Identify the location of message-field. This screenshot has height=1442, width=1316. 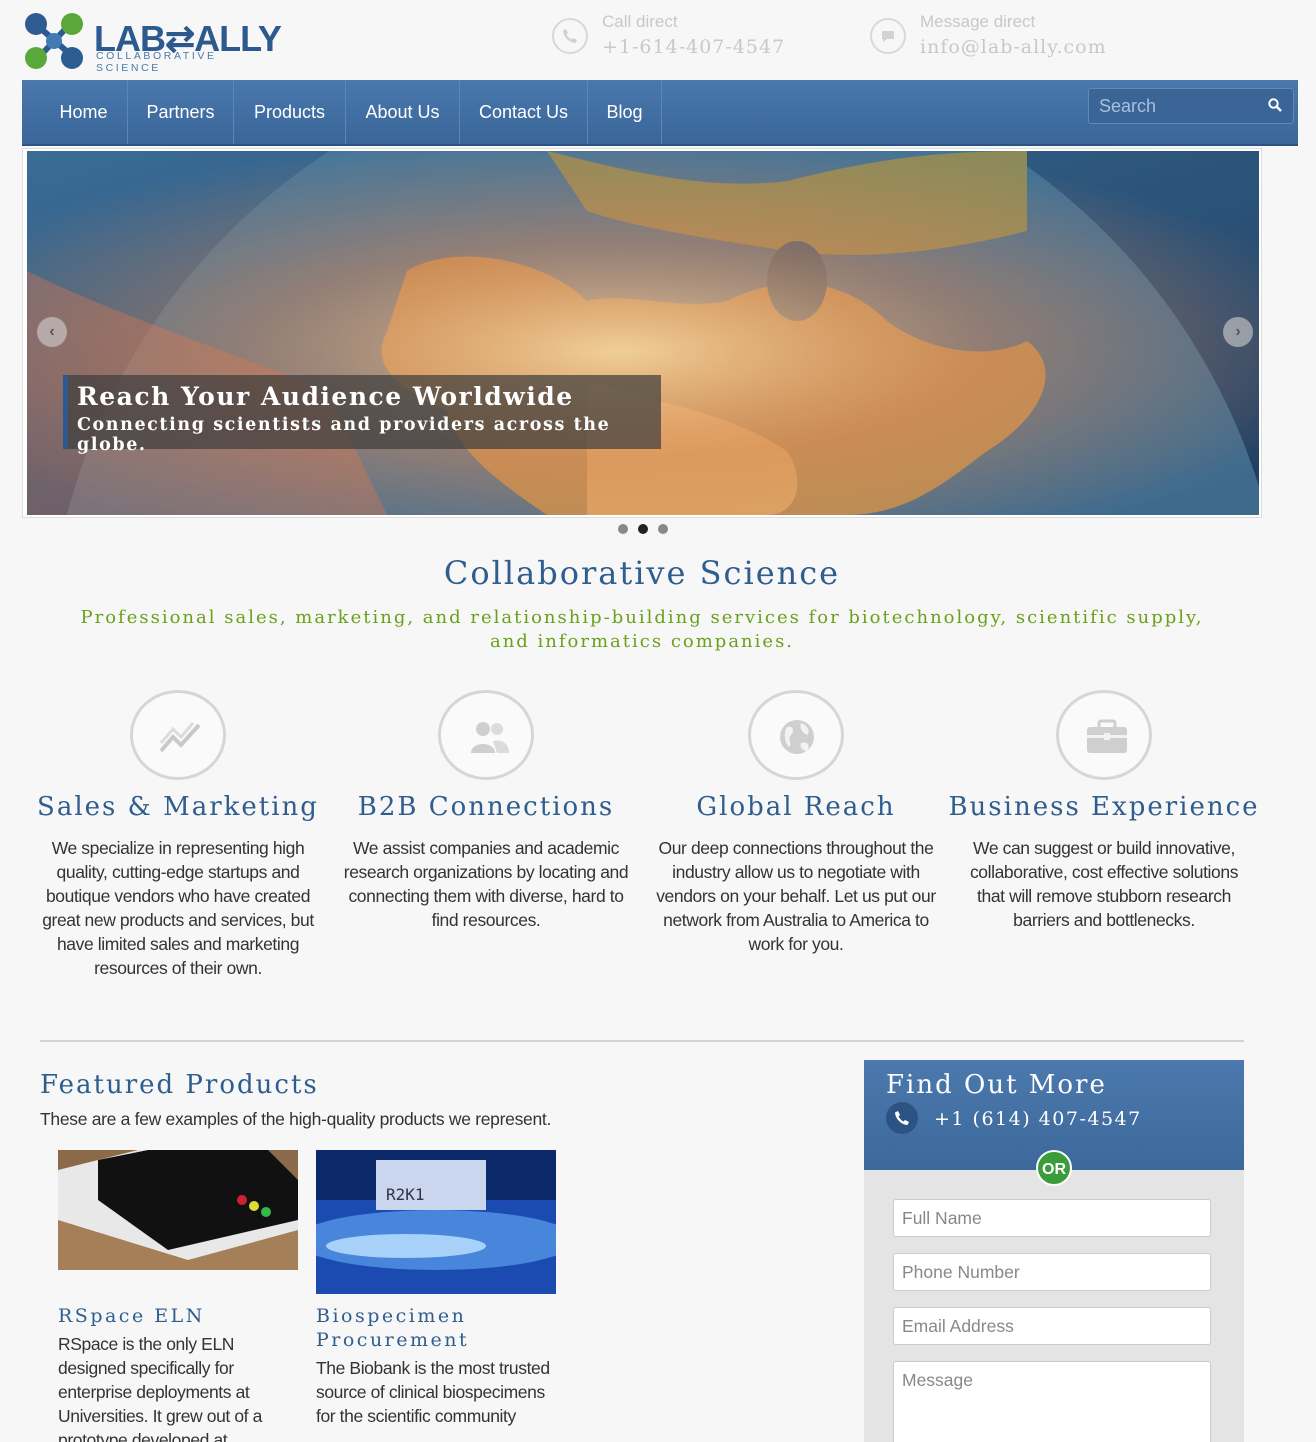
(1052, 1401).